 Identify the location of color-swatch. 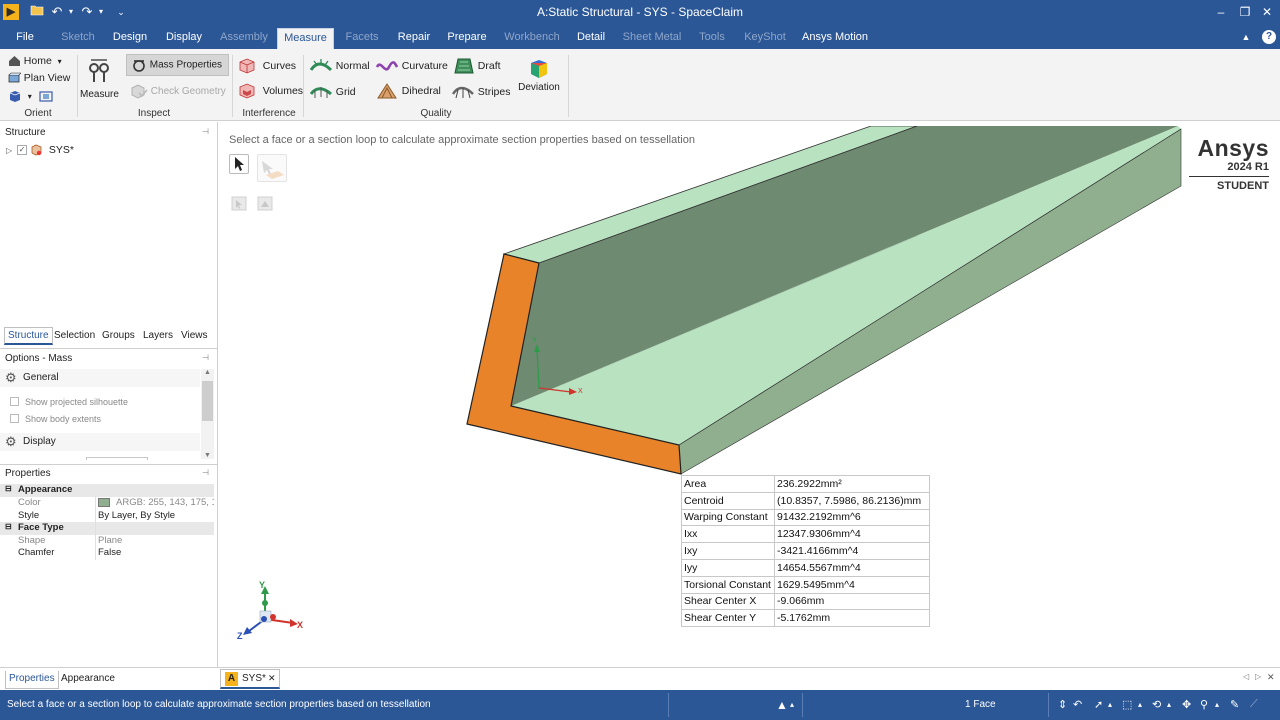
(104, 502).